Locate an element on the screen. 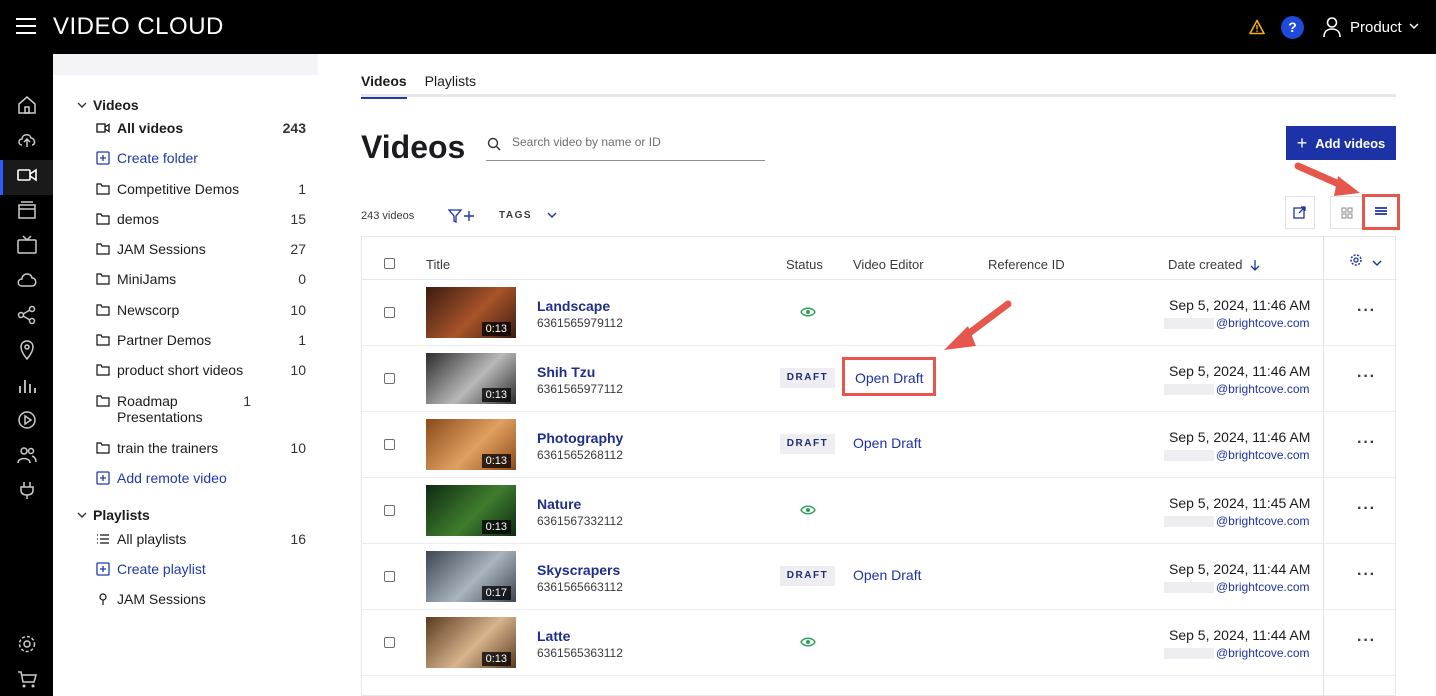 The image size is (1436, 696). tv-icon is located at coordinates (27, 245).